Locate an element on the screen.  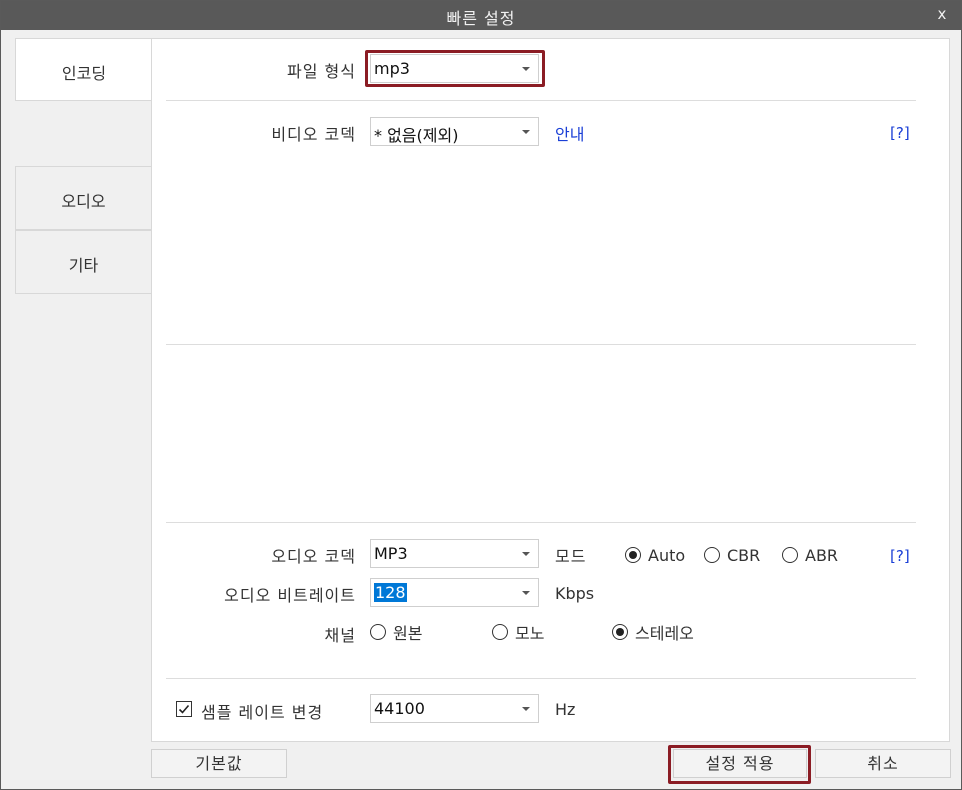
audio-bitrate-unit: Kbps is located at coordinates (575, 593).